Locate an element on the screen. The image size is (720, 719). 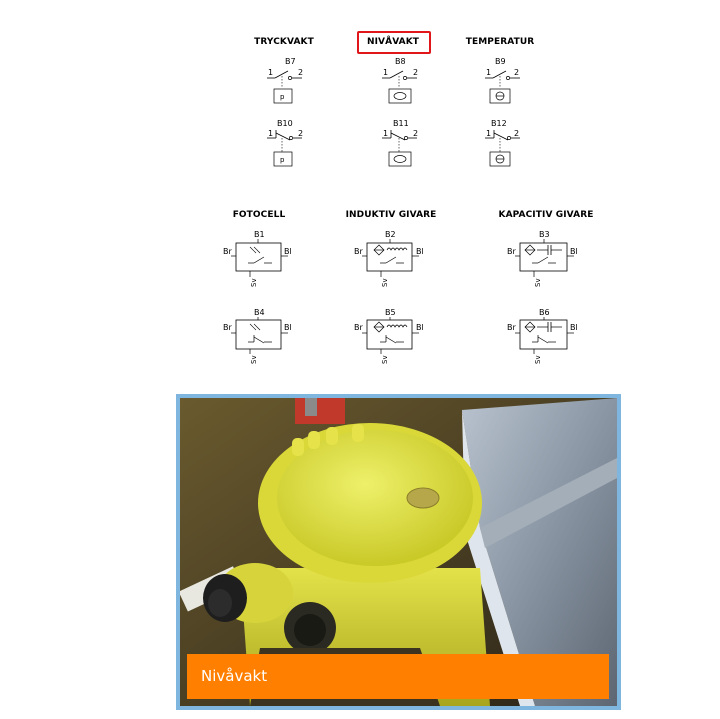
sensor-symbol-B4: B4 Br Bl Sv is located at coordinates (257, 336).